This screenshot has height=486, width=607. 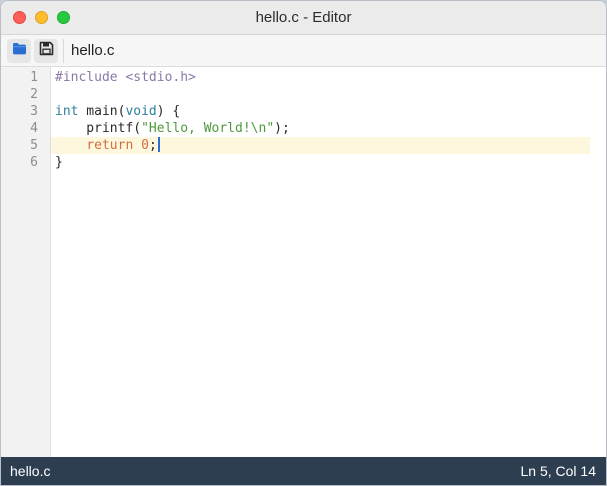 I want to click on code-token: }, so click(x=59, y=162).